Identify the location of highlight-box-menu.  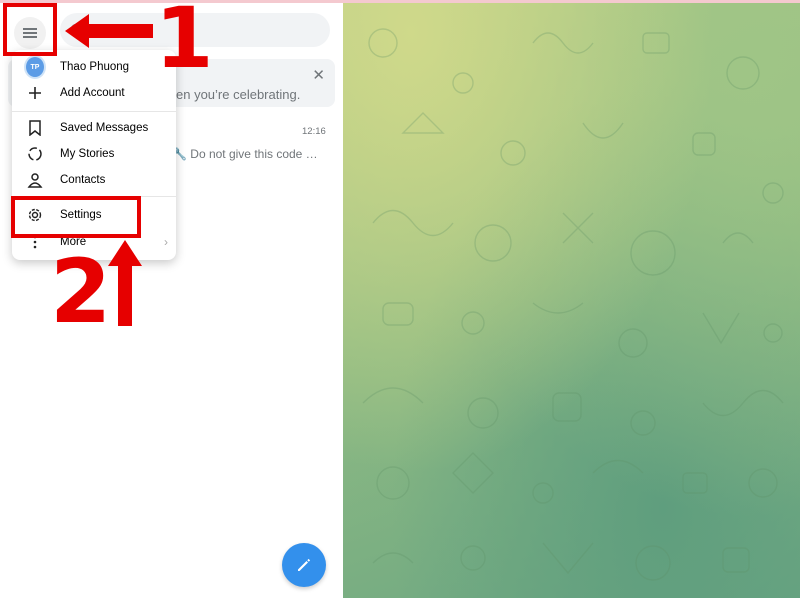
(30, 29).